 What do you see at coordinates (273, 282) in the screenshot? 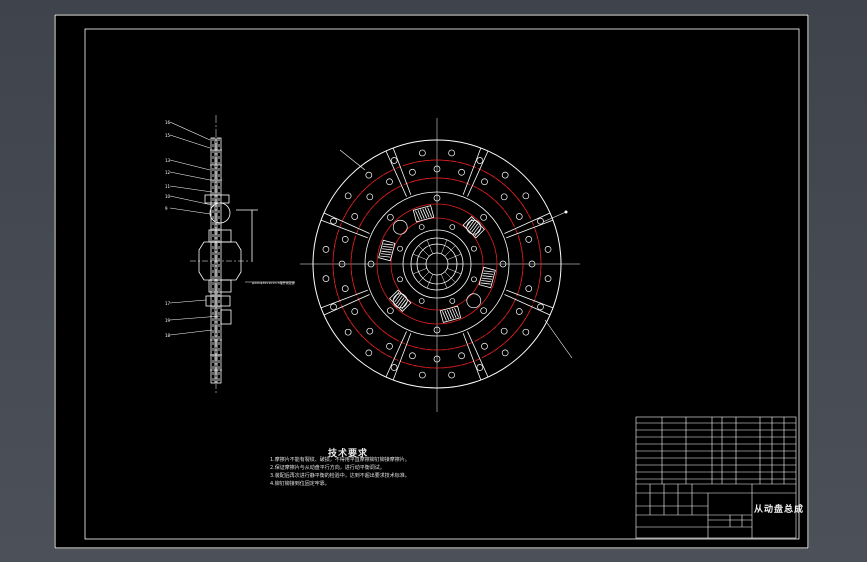
I see `svg-text: φ44×φ39×10×1.5渐开线花键` at bounding box center [273, 282].